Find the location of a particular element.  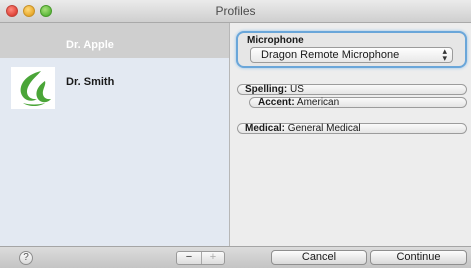

select-arrows-icon: ▴ ▾ is located at coordinates (444, 54).